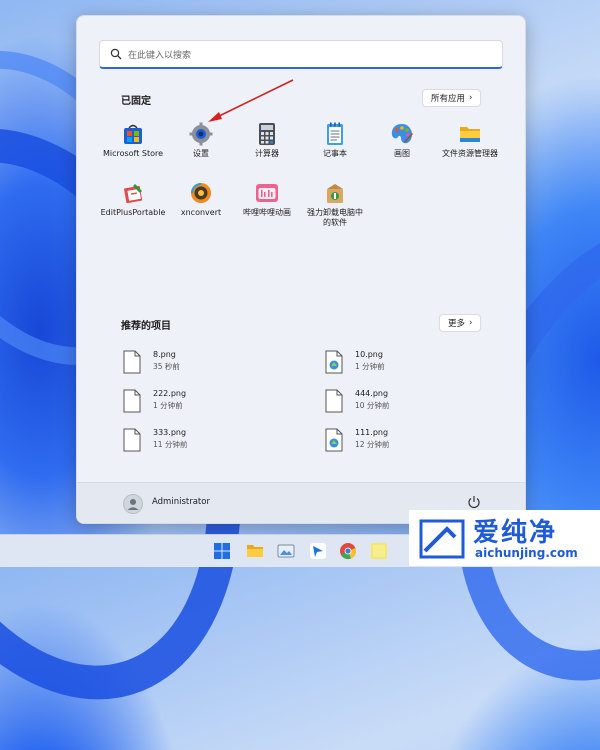  Describe the element at coordinates (146, 326) in the screenshot. I see `recommended-section-title: 推荐的项目` at that location.